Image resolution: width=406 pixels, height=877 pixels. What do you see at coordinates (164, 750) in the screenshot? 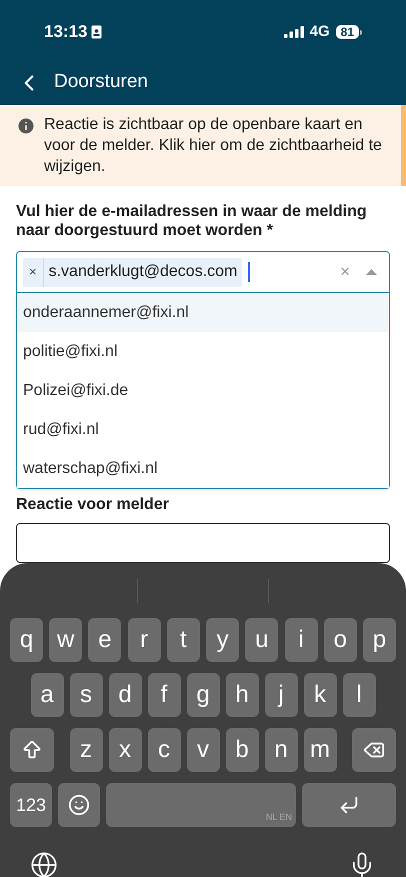
I see `keyboard-key: c` at bounding box center [164, 750].